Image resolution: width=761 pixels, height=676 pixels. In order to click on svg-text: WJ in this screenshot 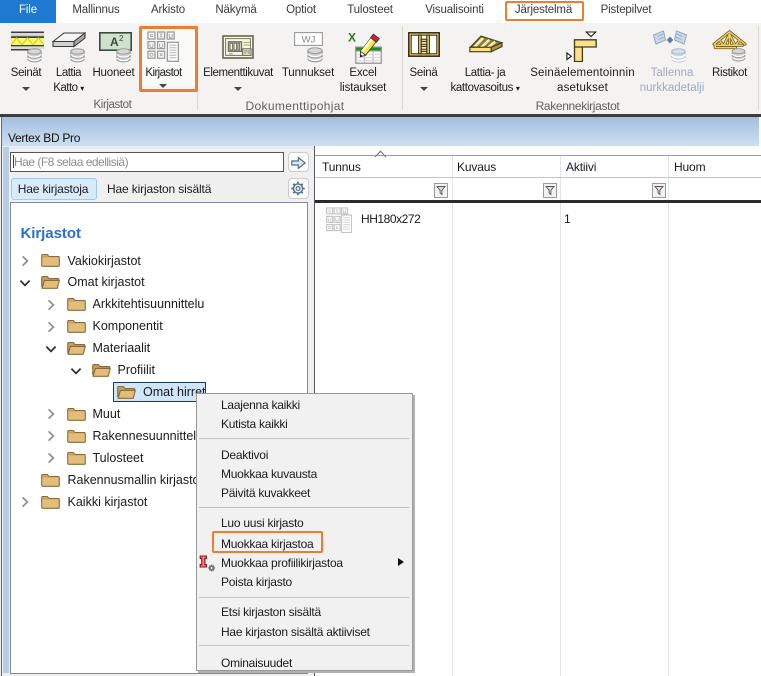, I will do `click(308, 40)`.